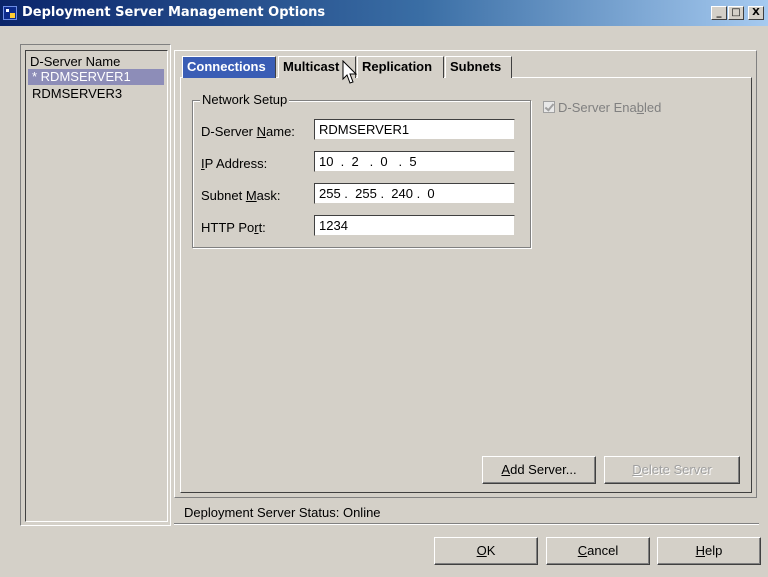 This screenshot has height=577, width=768. What do you see at coordinates (282, 512) in the screenshot?
I see `server-status-text: Deployment Server Status: Online` at bounding box center [282, 512].